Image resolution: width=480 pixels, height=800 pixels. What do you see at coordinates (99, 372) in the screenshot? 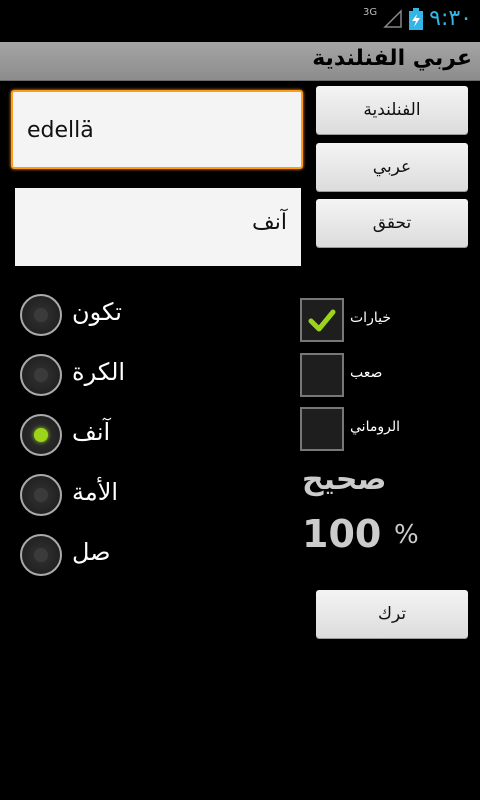
I see `choice-label: الكرة` at bounding box center [99, 372].